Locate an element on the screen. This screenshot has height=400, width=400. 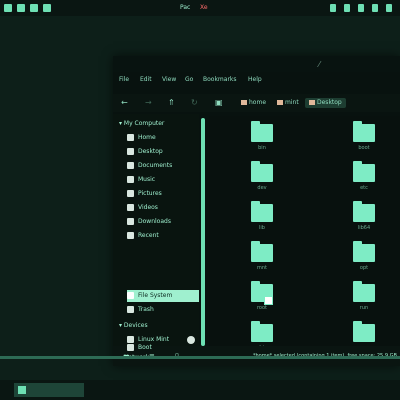
folder-item: bin is located at coordinates (262, 140).